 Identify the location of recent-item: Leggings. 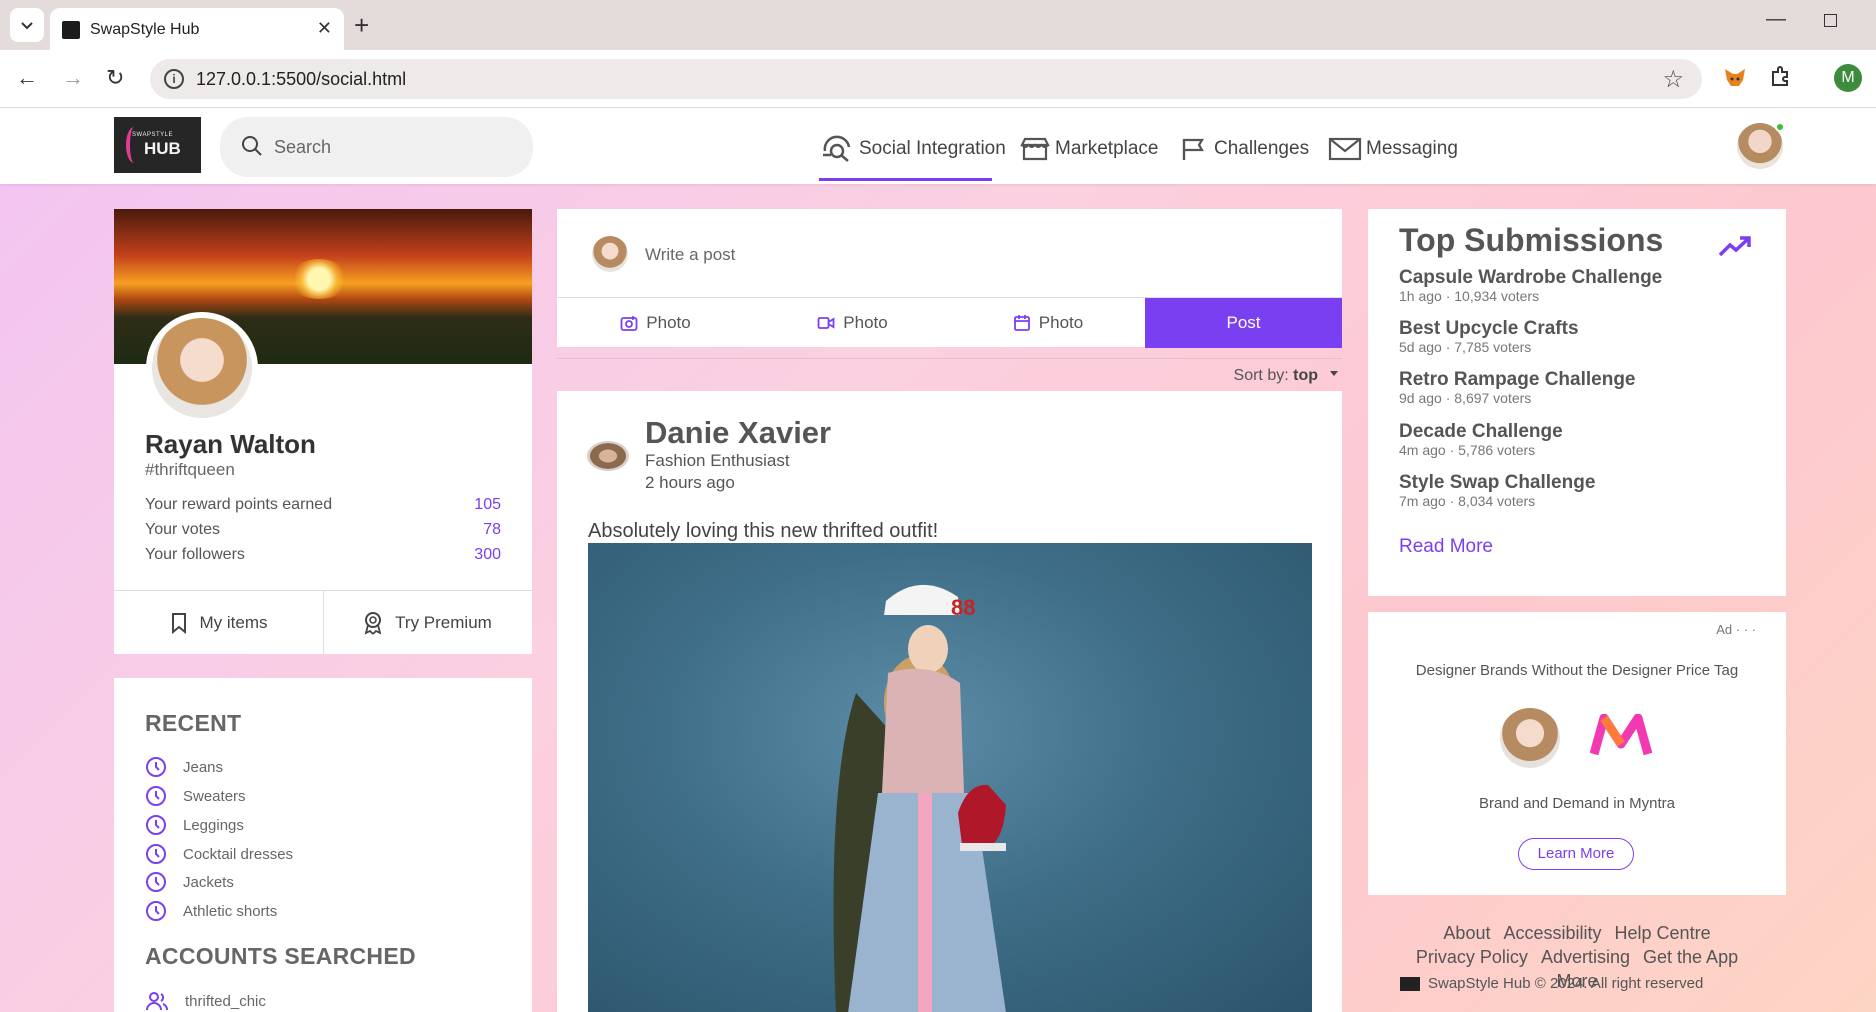
(194, 825).